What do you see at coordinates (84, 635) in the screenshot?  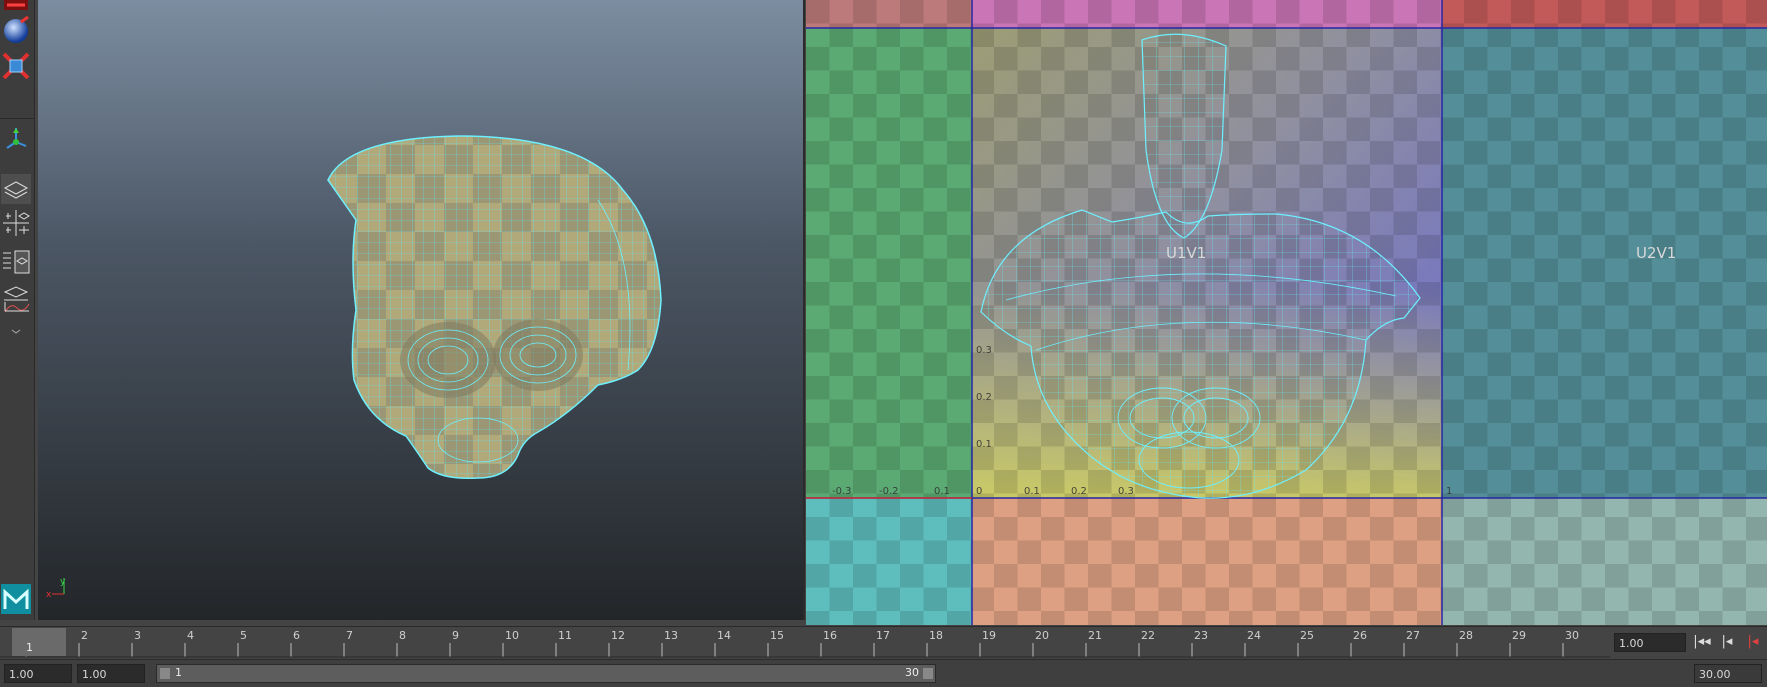 I see `frame-tick-label: 2` at bounding box center [84, 635].